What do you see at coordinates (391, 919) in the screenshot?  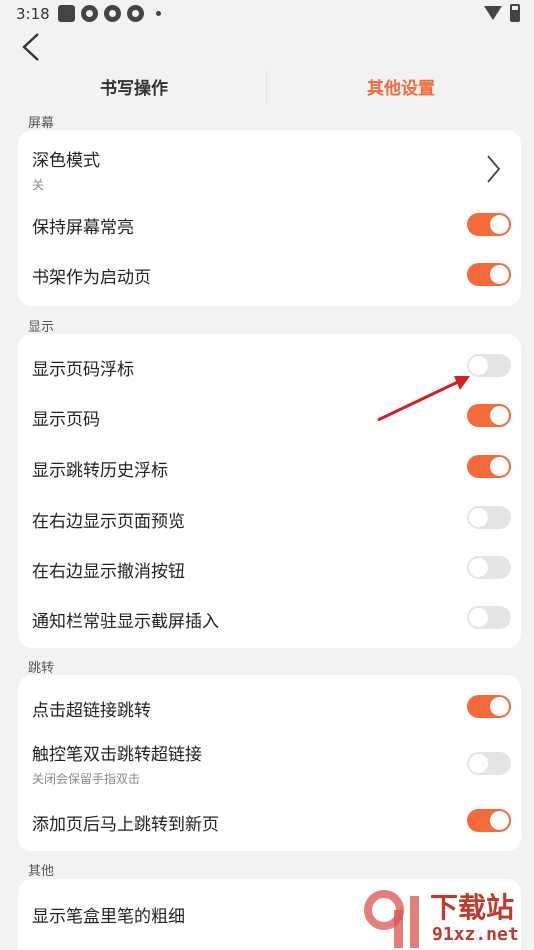 I see `watermark-logo-icon` at bounding box center [391, 919].